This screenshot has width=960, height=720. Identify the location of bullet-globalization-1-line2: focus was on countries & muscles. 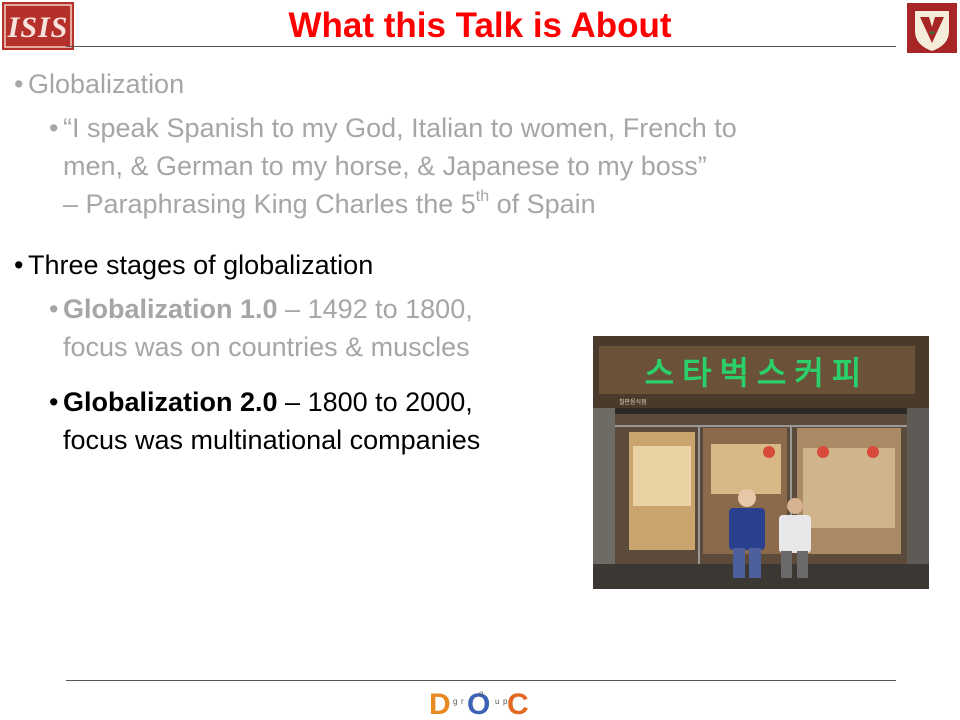
(266, 347).